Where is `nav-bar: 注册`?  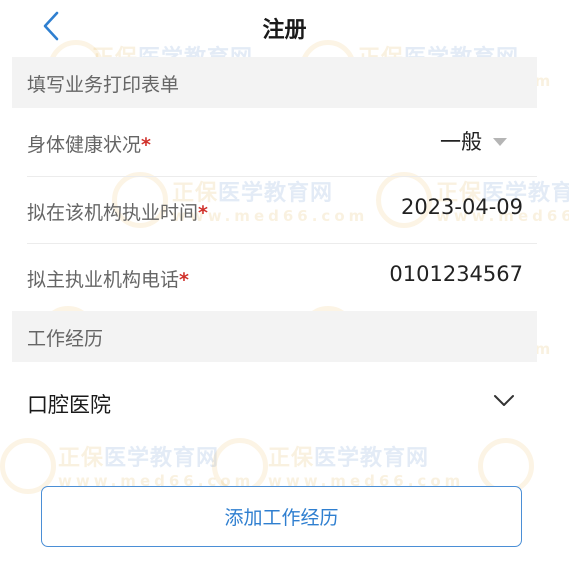 nav-bar: 注册 is located at coordinates (284, 26).